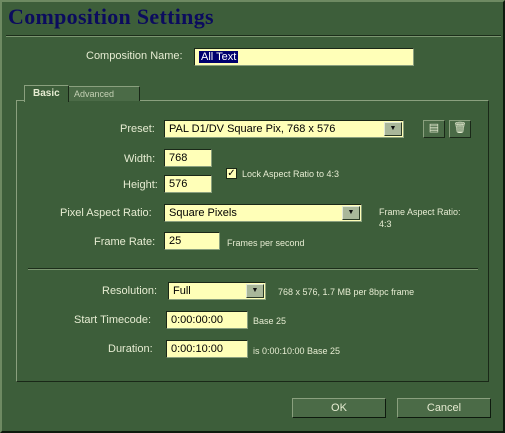 The width and height of the screenshot is (505, 433). Describe the element at coordinates (263, 213) in the screenshot. I see `pixel-aspect-select: Square Pixels ▼` at that location.